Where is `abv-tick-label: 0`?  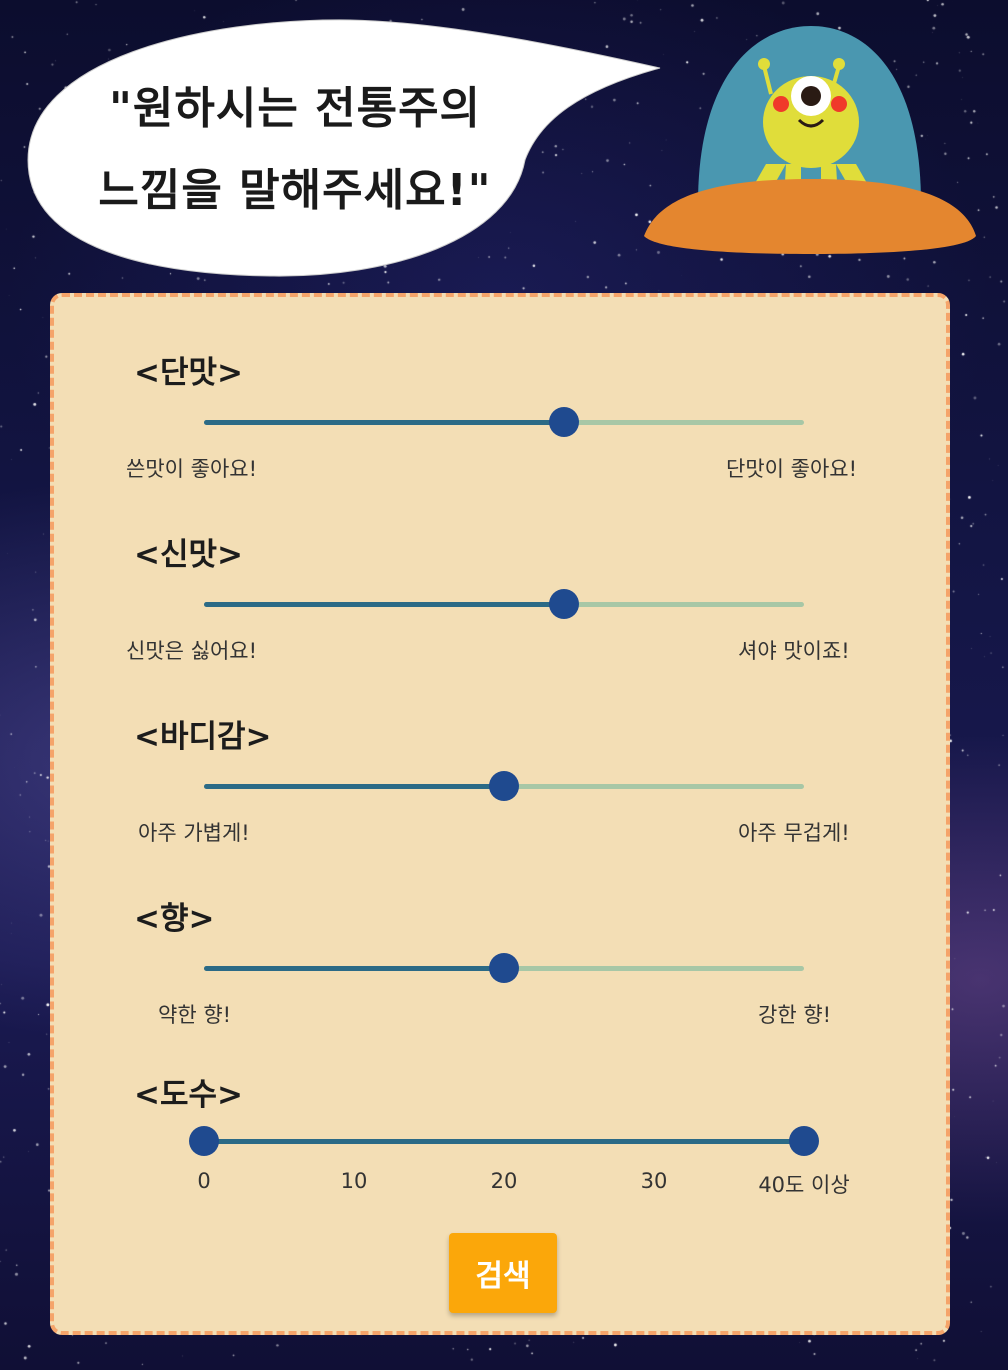
abv-tick-label: 0 is located at coordinates (204, 1181).